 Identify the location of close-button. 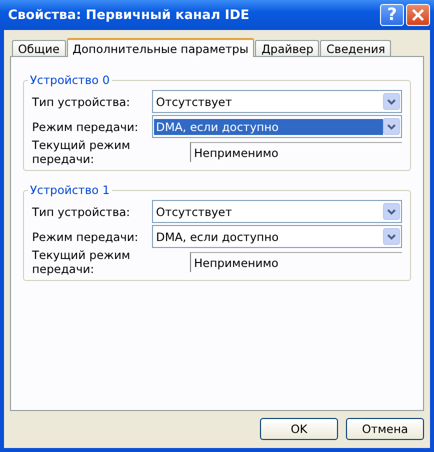
(418, 15).